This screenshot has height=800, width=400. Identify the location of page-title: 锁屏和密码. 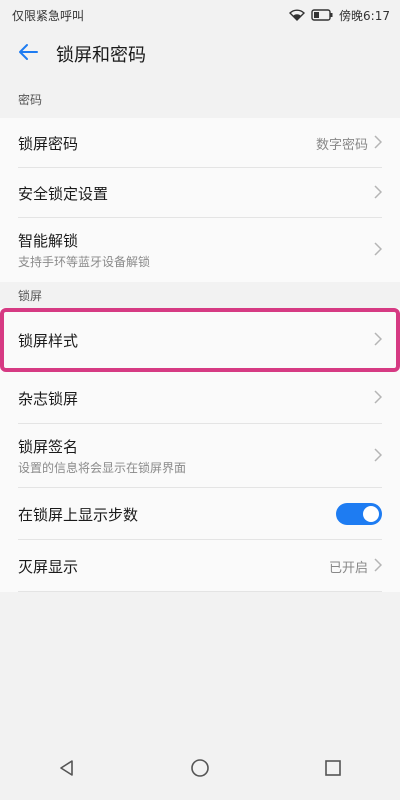
(101, 55).